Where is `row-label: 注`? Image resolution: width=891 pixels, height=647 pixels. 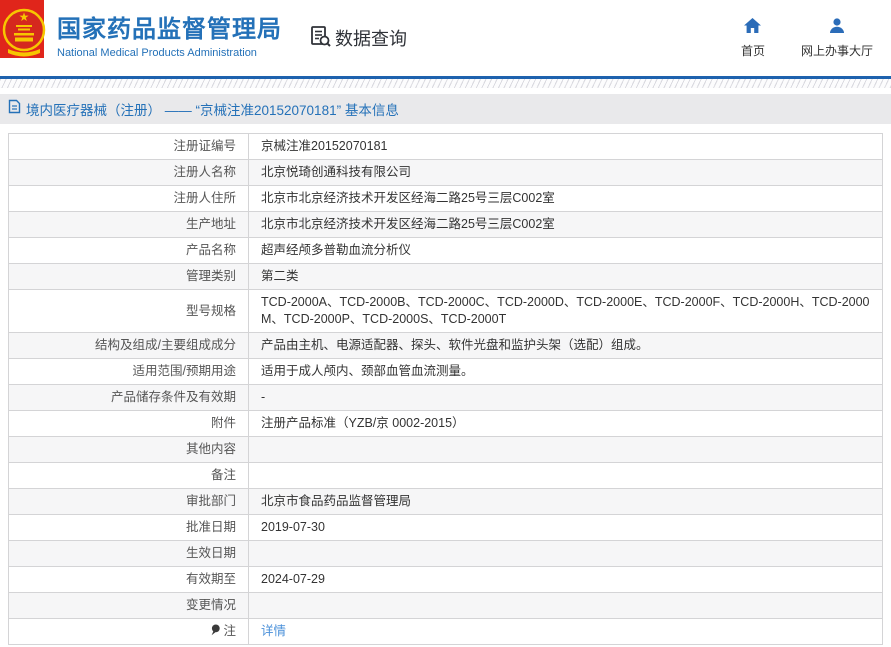 row-label: 注 is located at coordinates (128, 631).